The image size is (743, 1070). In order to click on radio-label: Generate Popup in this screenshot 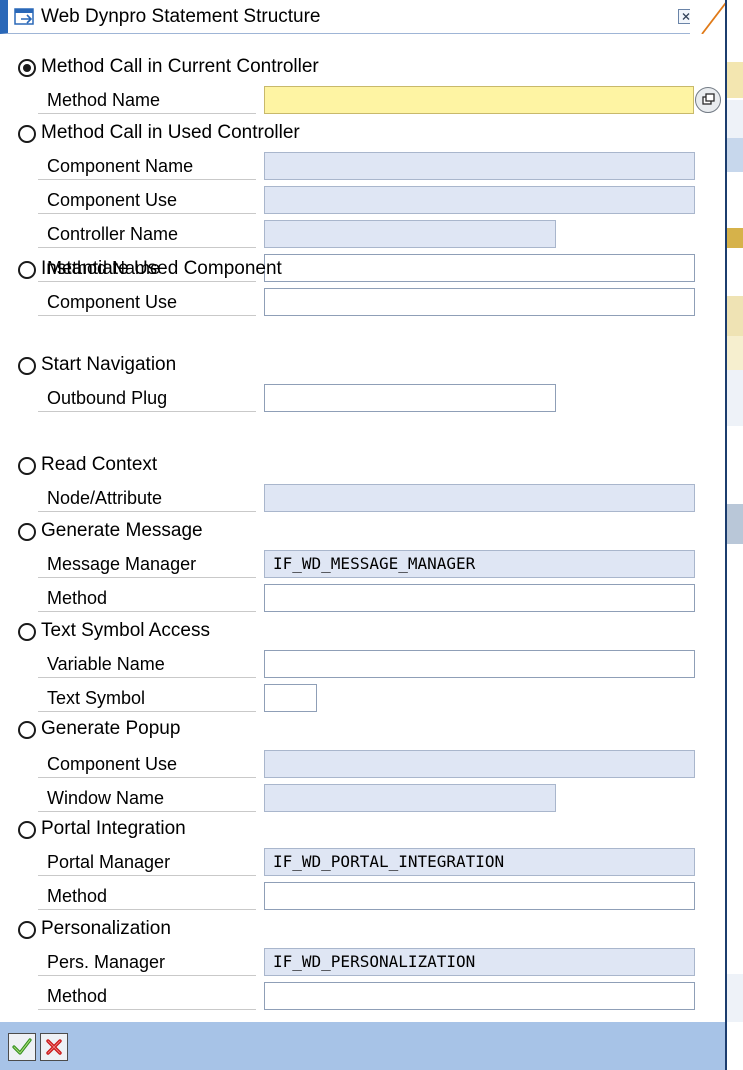, I will do `click(111, 728)`.